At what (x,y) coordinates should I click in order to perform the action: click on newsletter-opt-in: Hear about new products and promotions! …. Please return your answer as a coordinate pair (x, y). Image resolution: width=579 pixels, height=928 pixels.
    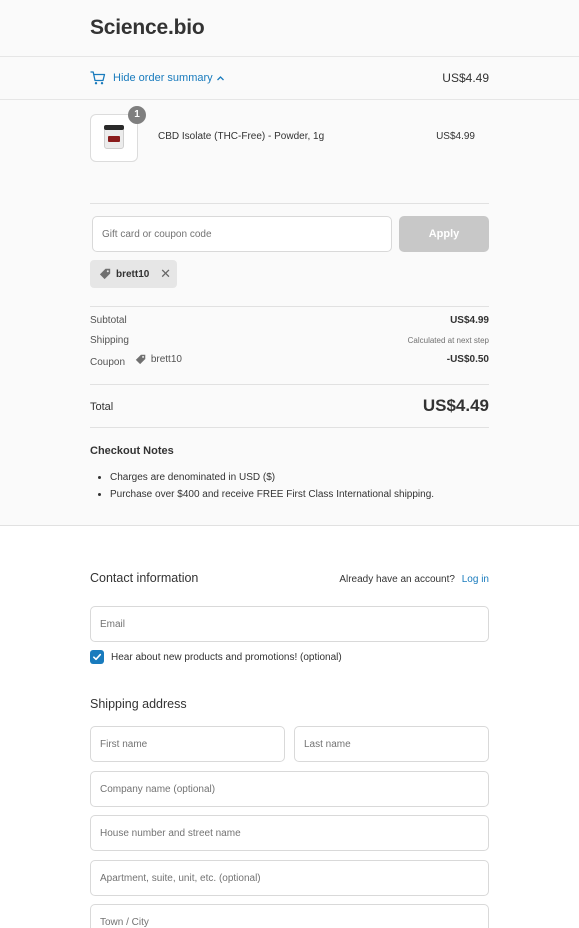
    Looking at the image, I should click on (216, 657).